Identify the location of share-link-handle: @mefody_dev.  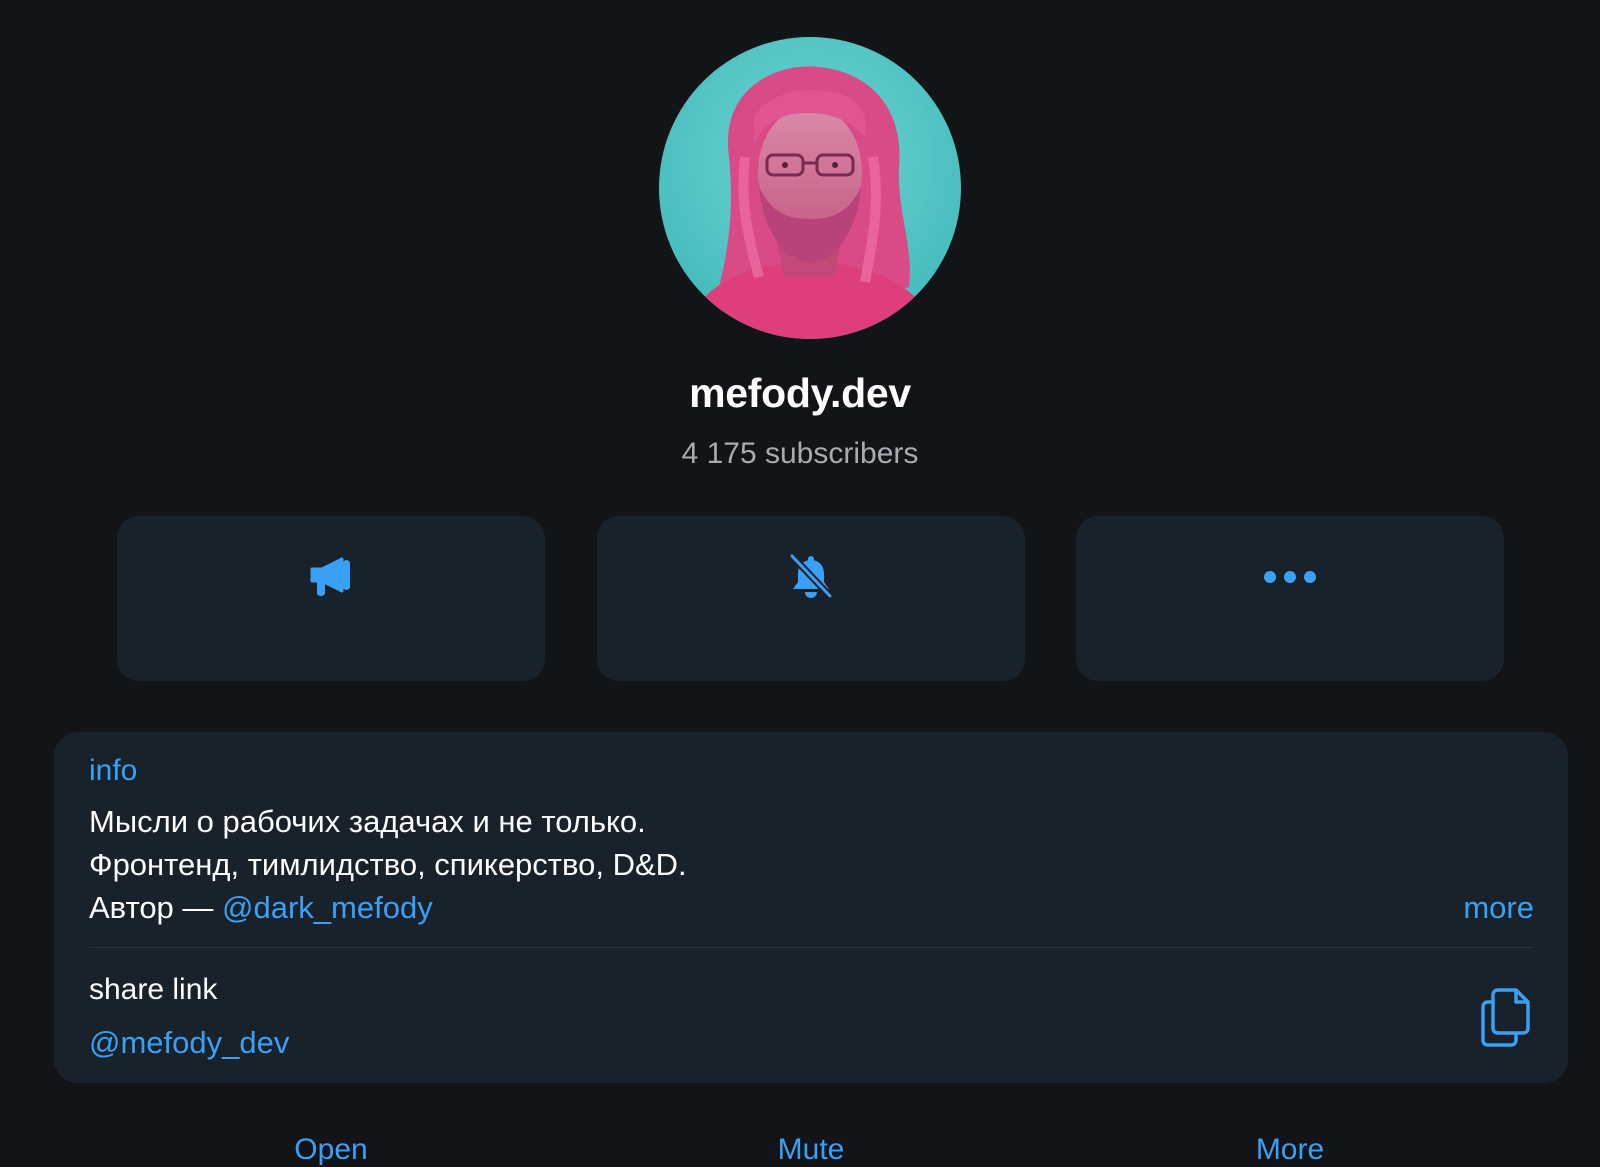
(189, 1043).